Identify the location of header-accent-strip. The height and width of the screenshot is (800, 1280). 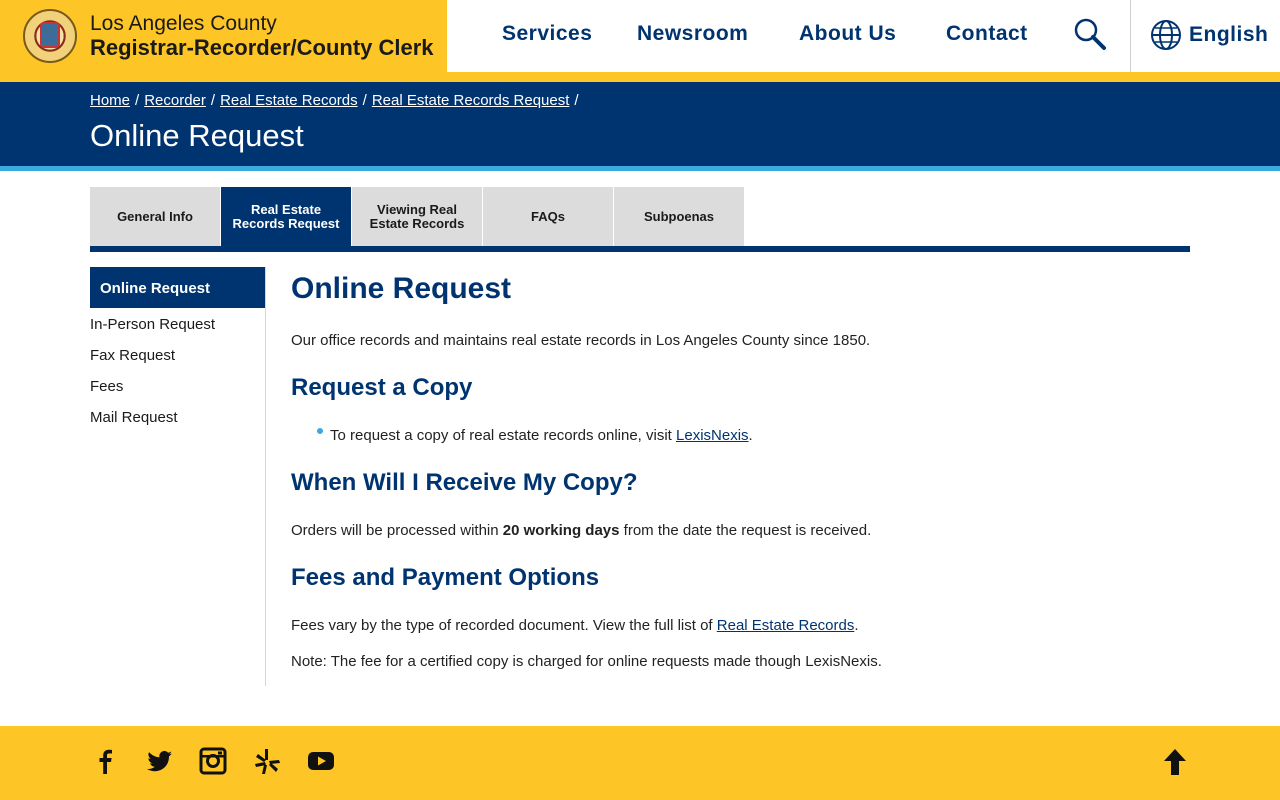
(640, 77).